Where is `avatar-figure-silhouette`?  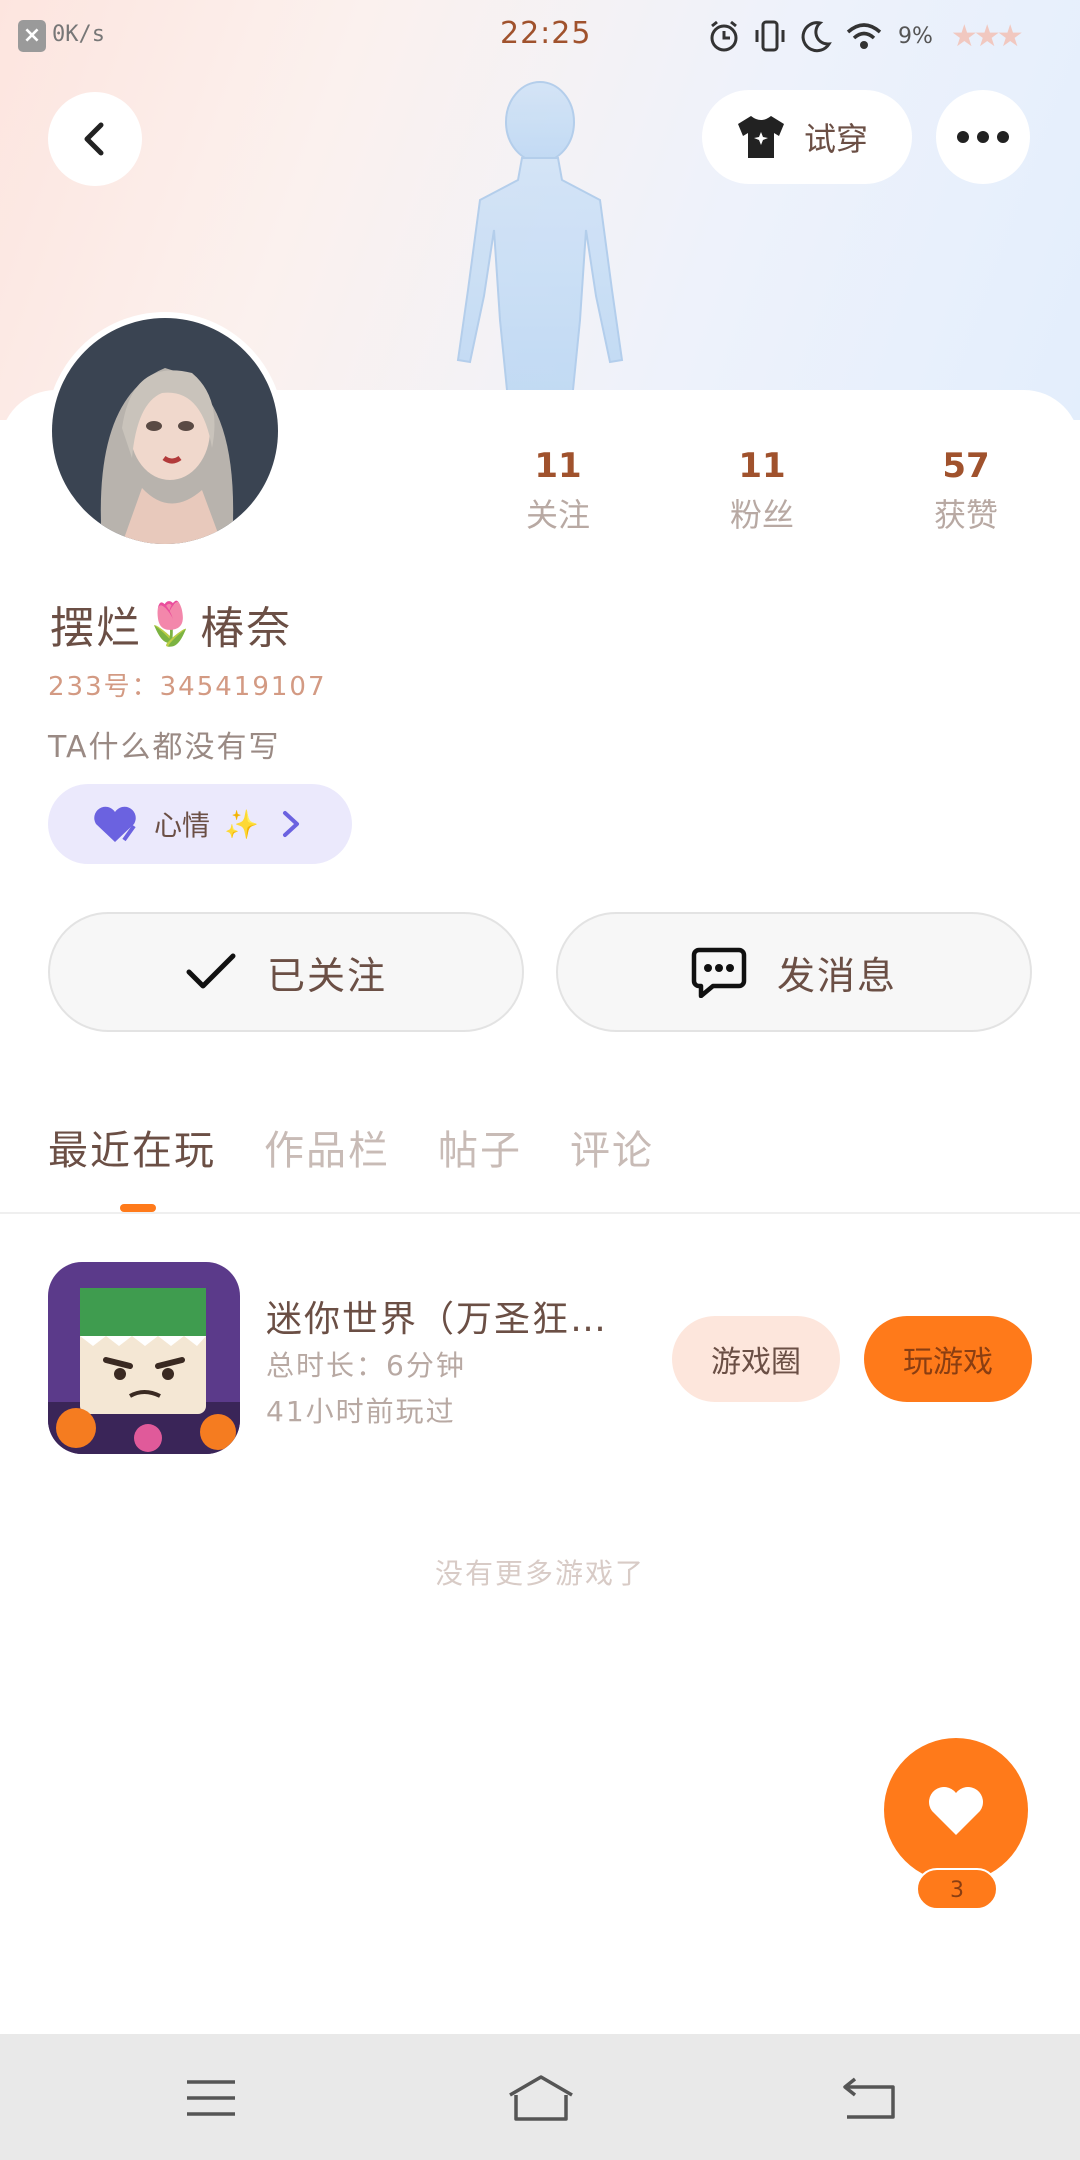 avatar-figure-silhouette is located at coordinates (540, 240).